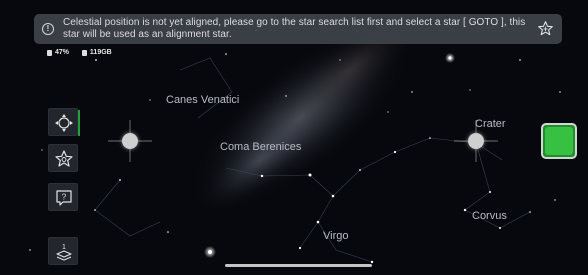  Describe the element at coordinates (84, 52) in the screenshot. I see `storage-icon` at that location.